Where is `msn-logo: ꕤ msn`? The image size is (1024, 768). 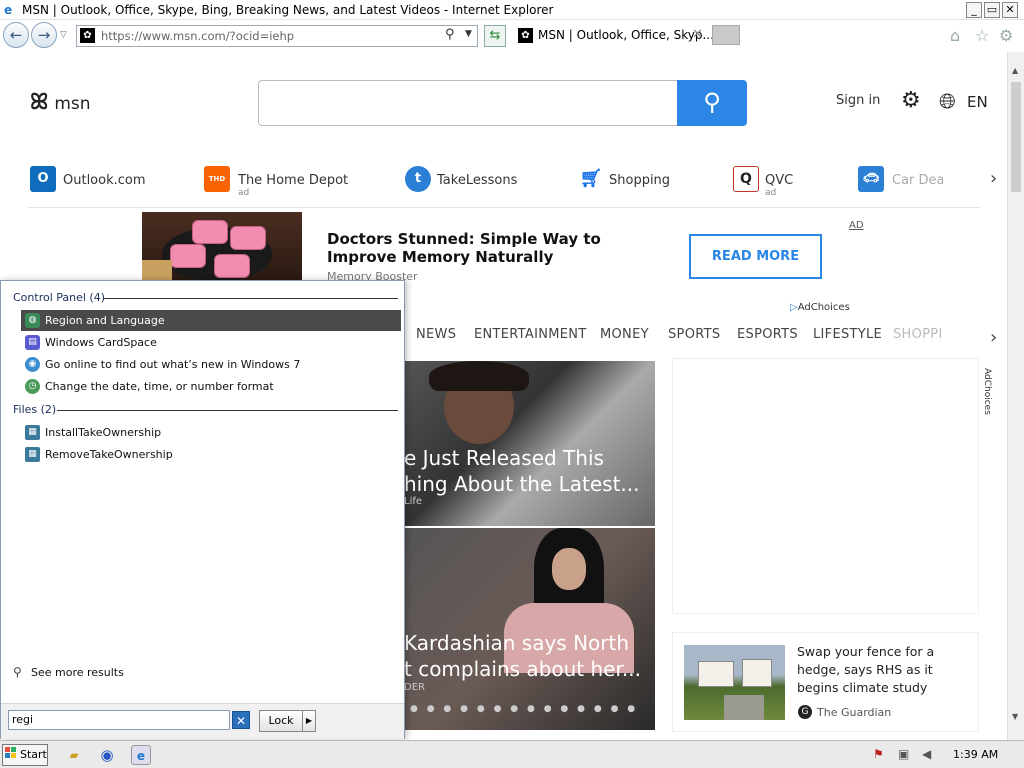
msn-logo: ꕤ msn is located at coordinates (60, 102).